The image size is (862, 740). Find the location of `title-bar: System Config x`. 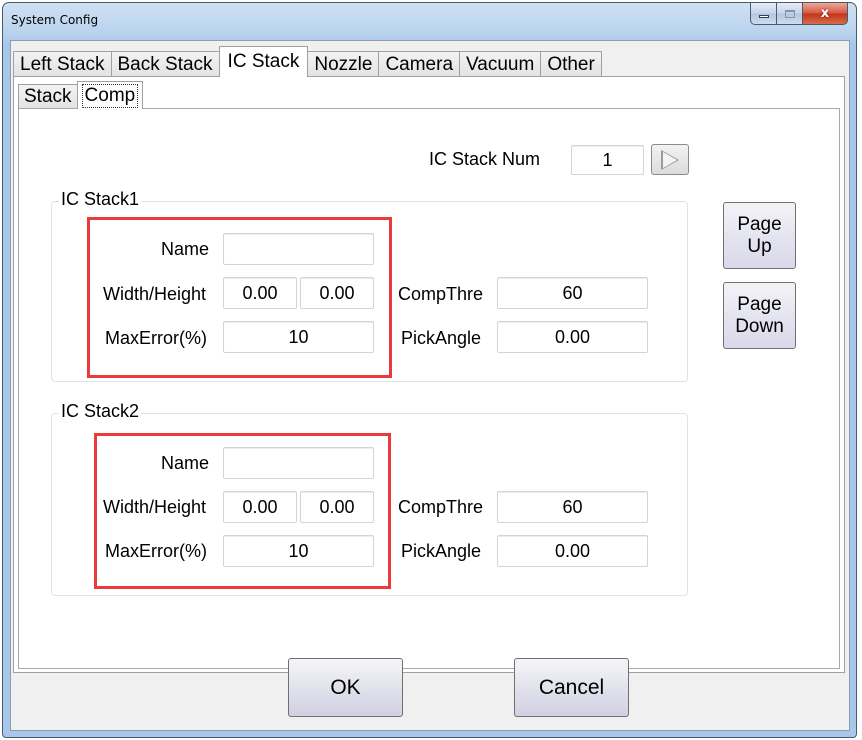

title-bar: System Config x is located at coordinates (429, 22).